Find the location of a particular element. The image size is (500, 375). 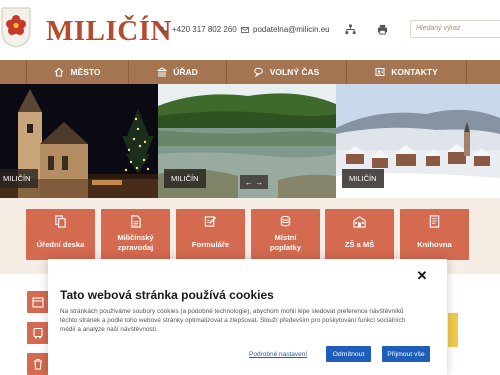

tile-label-zs-ms: ZŠ a MŠ is located at coordinates (359, 244).